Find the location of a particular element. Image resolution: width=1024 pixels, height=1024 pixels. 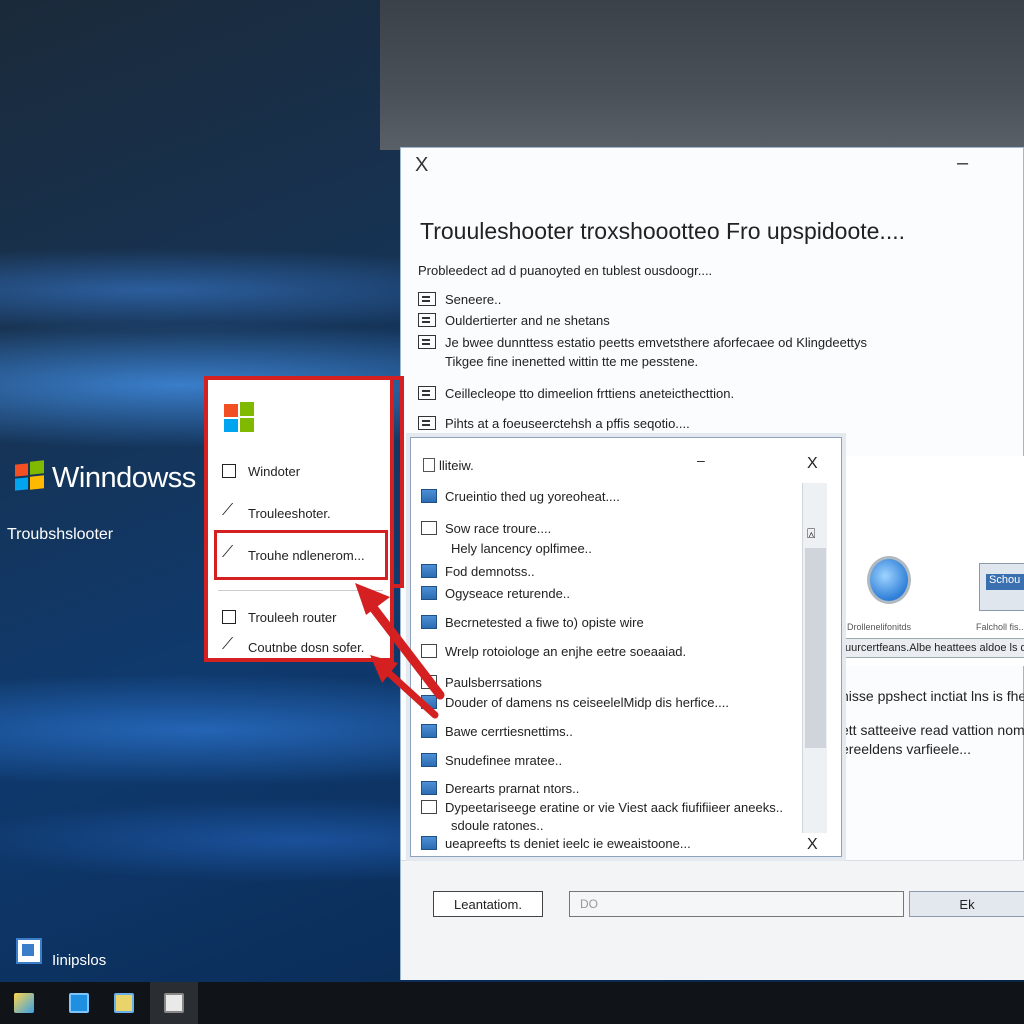

app-icon is located at coordinates (79, 1003).